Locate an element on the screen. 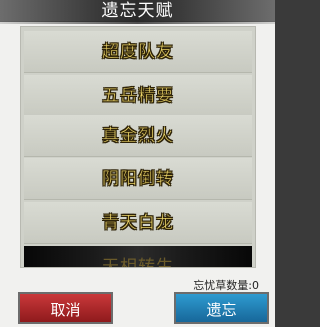  talent-label: 阴阳倒转 is located at coordinates (138, 179).